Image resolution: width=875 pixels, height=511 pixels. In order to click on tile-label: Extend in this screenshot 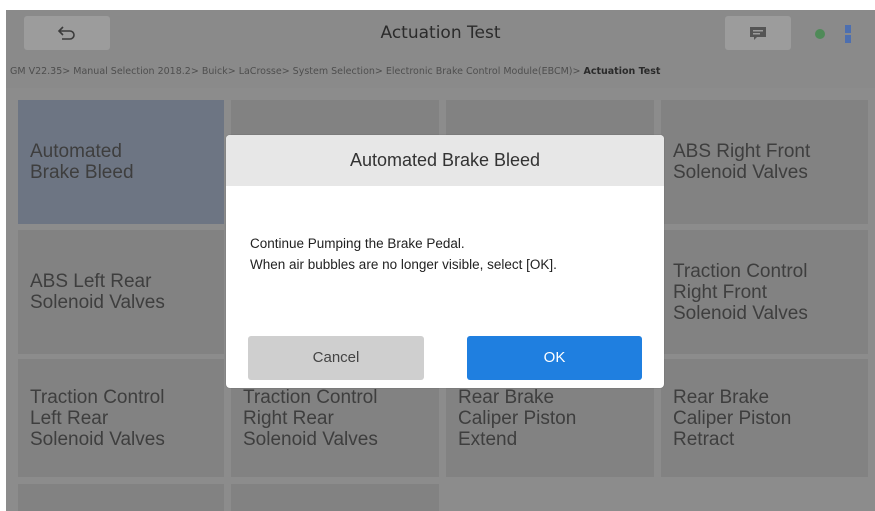, I will do `click(488, 439)`.